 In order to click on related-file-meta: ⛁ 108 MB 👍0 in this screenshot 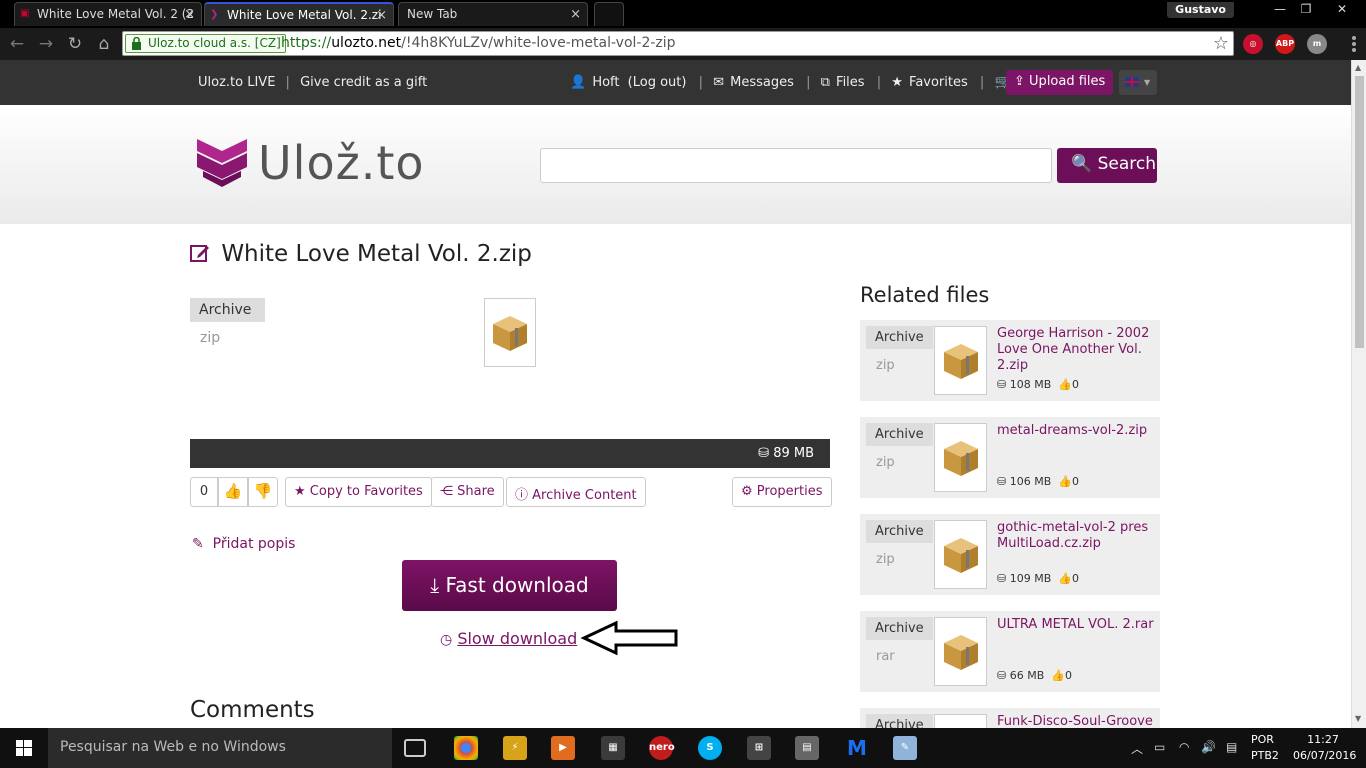, I will do `click(1038, 384)`.